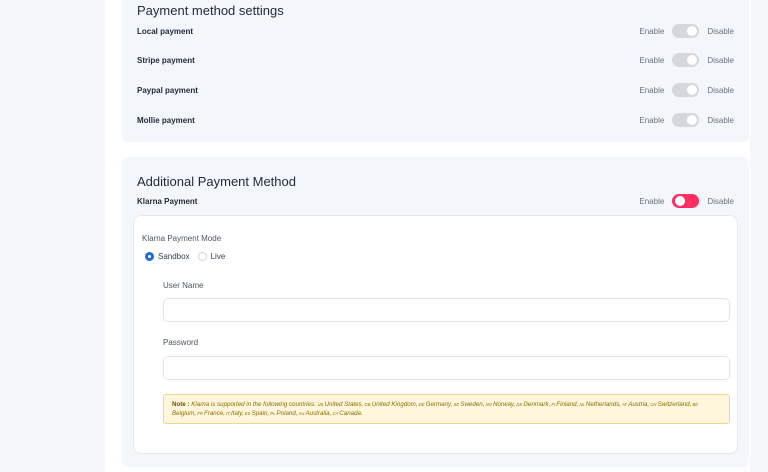  I want to click on country-name: Germany,, so click(439, 404).